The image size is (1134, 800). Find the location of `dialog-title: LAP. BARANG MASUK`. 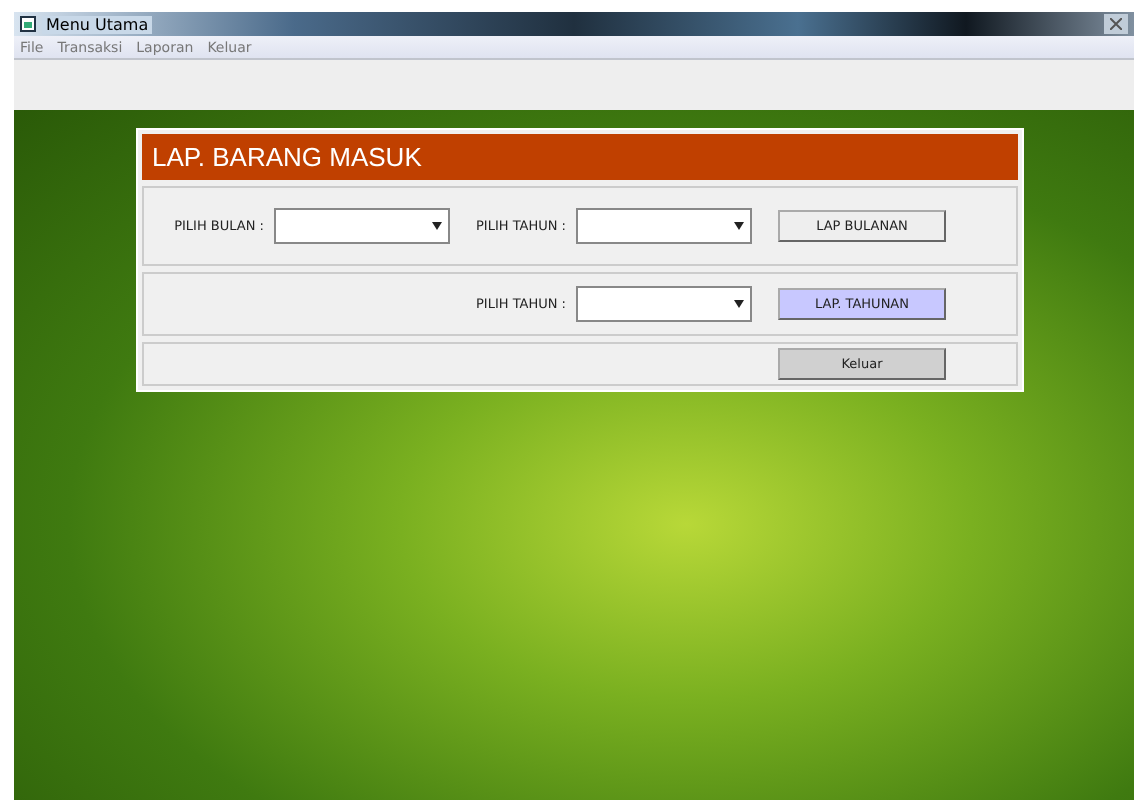

dialog-title: LAP. BARANG MASUK is located at coordinates (580, 157).